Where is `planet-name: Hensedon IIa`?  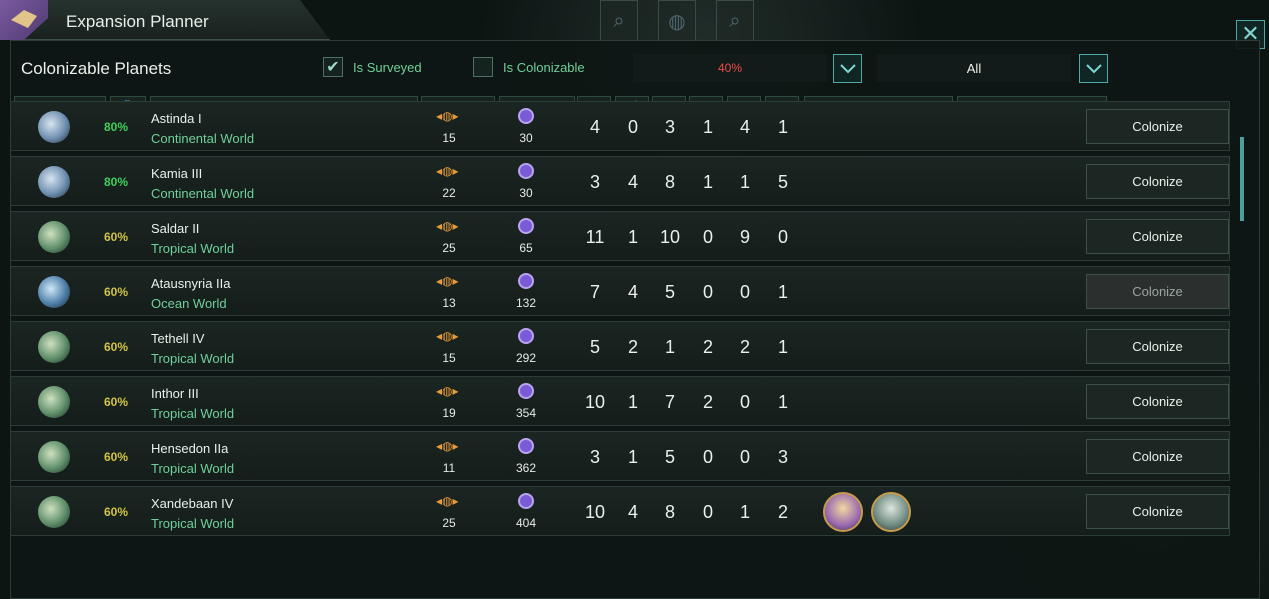
planet-name: Hensedon IIa is located at coordinates (190, 448).